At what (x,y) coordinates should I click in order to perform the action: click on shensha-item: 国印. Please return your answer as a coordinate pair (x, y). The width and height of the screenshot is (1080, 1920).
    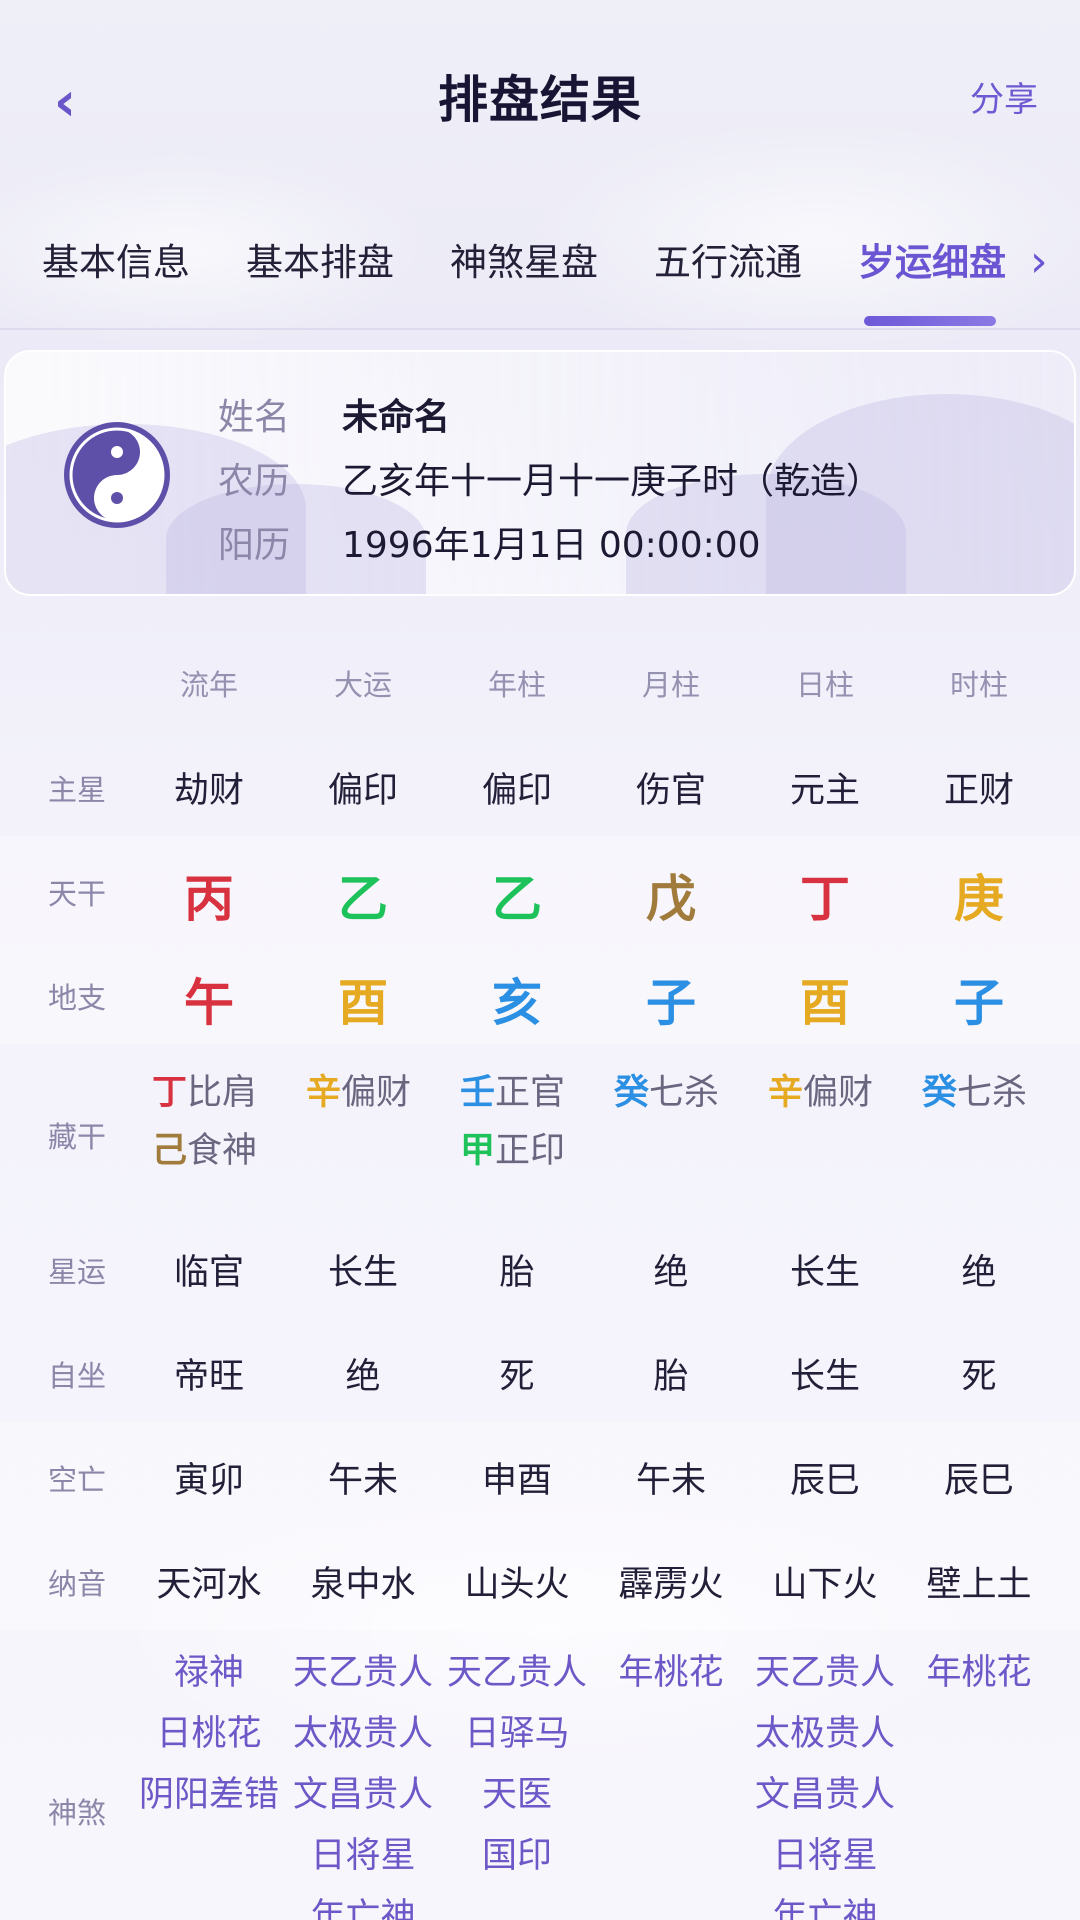
    Looking at the image, I should click on (516, 1856).